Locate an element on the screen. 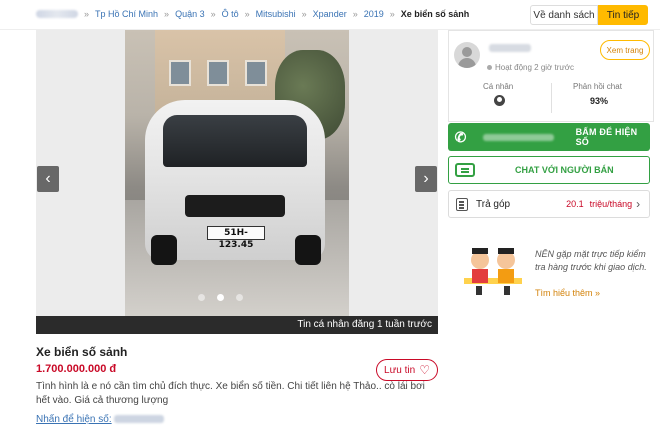  breadcrumb-item-model: Xpander is located at coordinates (330, 14).